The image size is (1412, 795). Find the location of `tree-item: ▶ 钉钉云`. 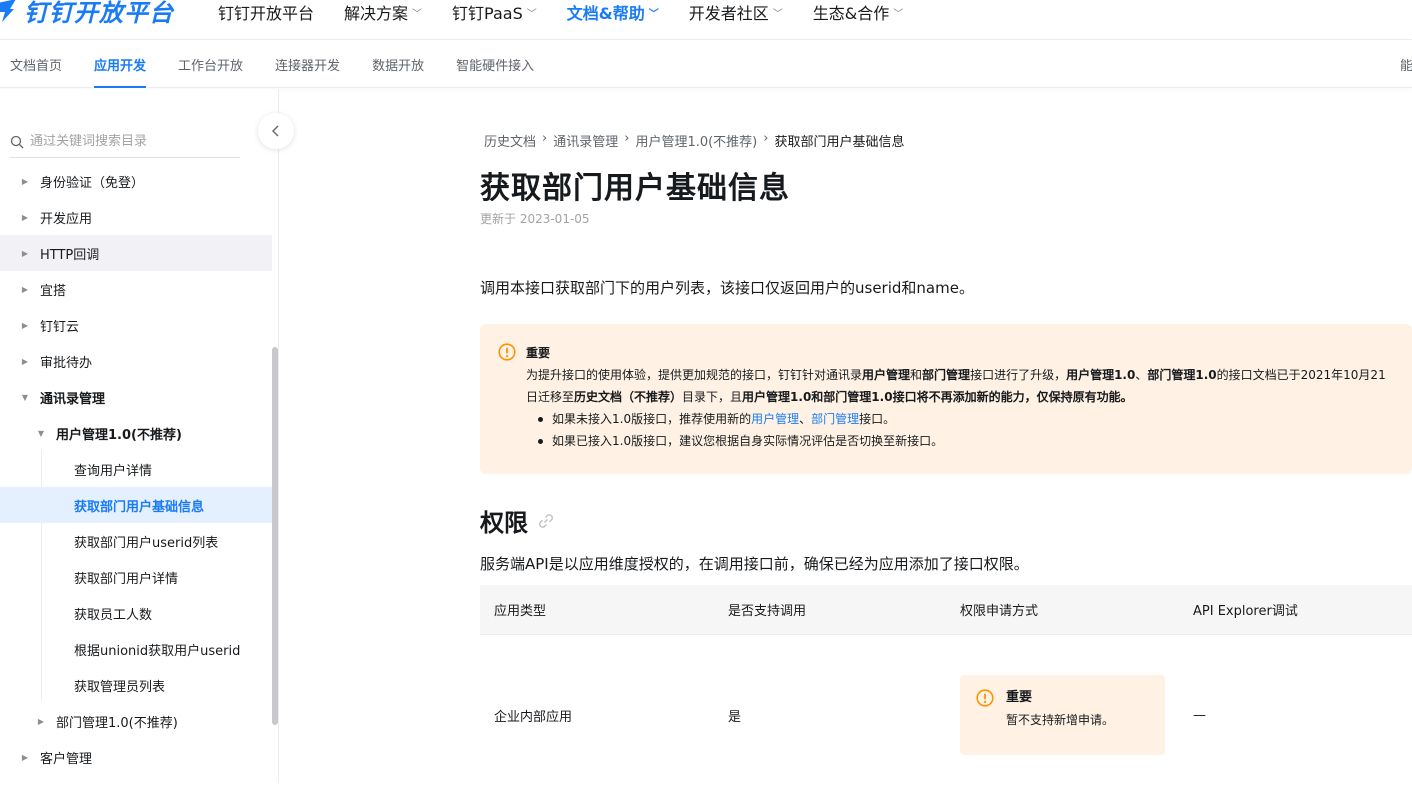

tree-item: ▶ 钉钉云 is located at coordinates (136, 325).